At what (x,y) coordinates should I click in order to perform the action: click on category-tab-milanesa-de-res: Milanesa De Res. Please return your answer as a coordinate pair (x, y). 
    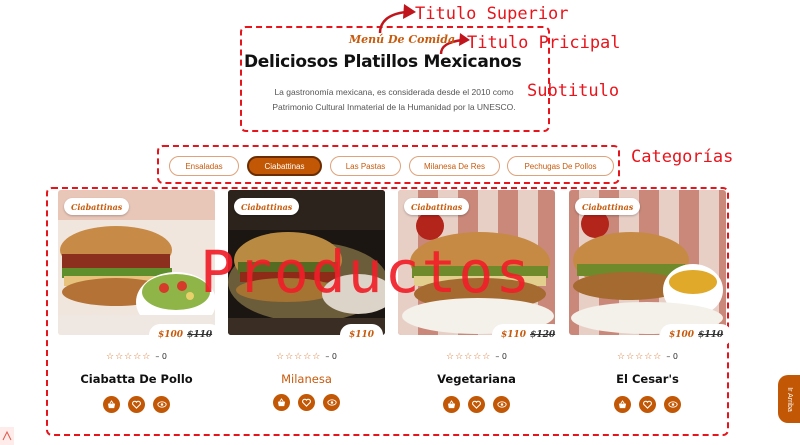
    Looking at the image, I should click on (454, 166).